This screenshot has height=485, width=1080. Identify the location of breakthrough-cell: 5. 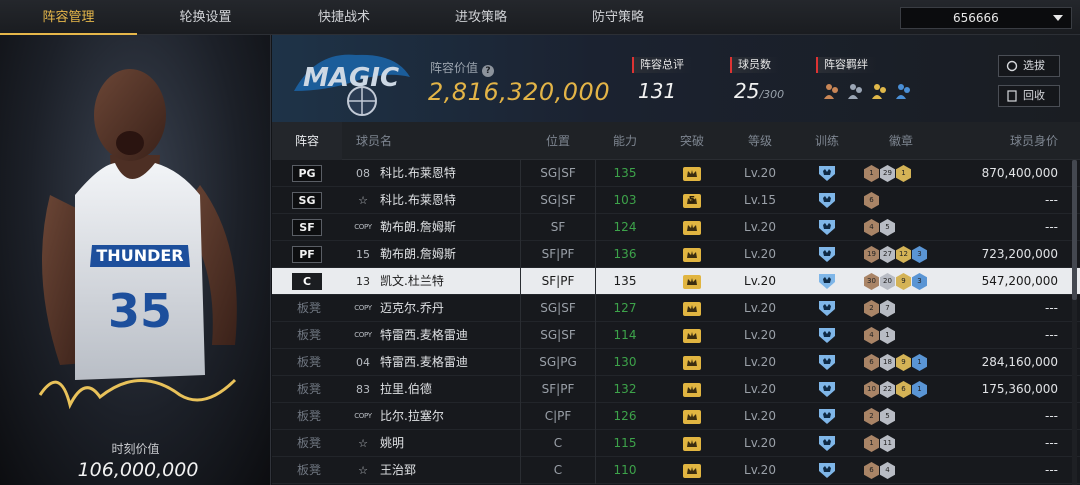
(692, 200).